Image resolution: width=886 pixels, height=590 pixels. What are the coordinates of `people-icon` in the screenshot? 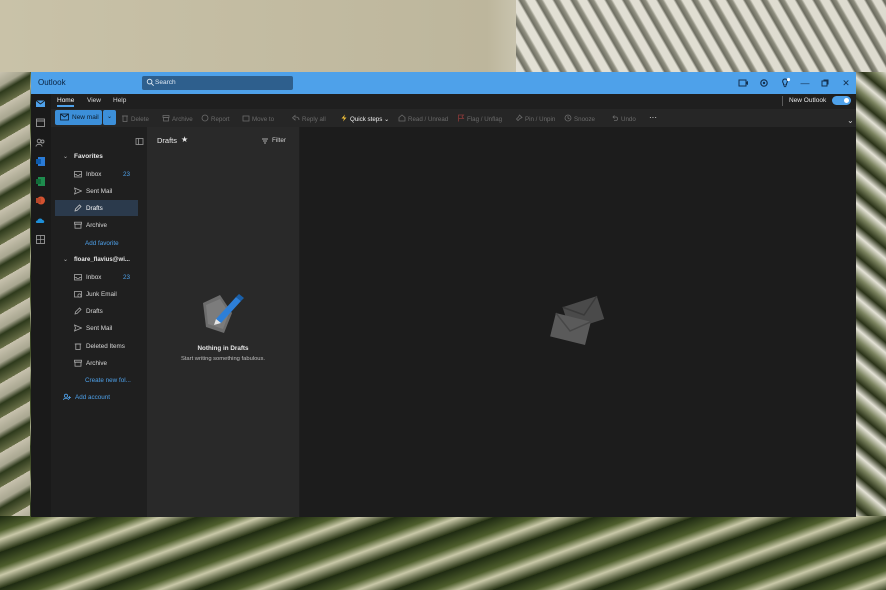 It's located at (40, 142).